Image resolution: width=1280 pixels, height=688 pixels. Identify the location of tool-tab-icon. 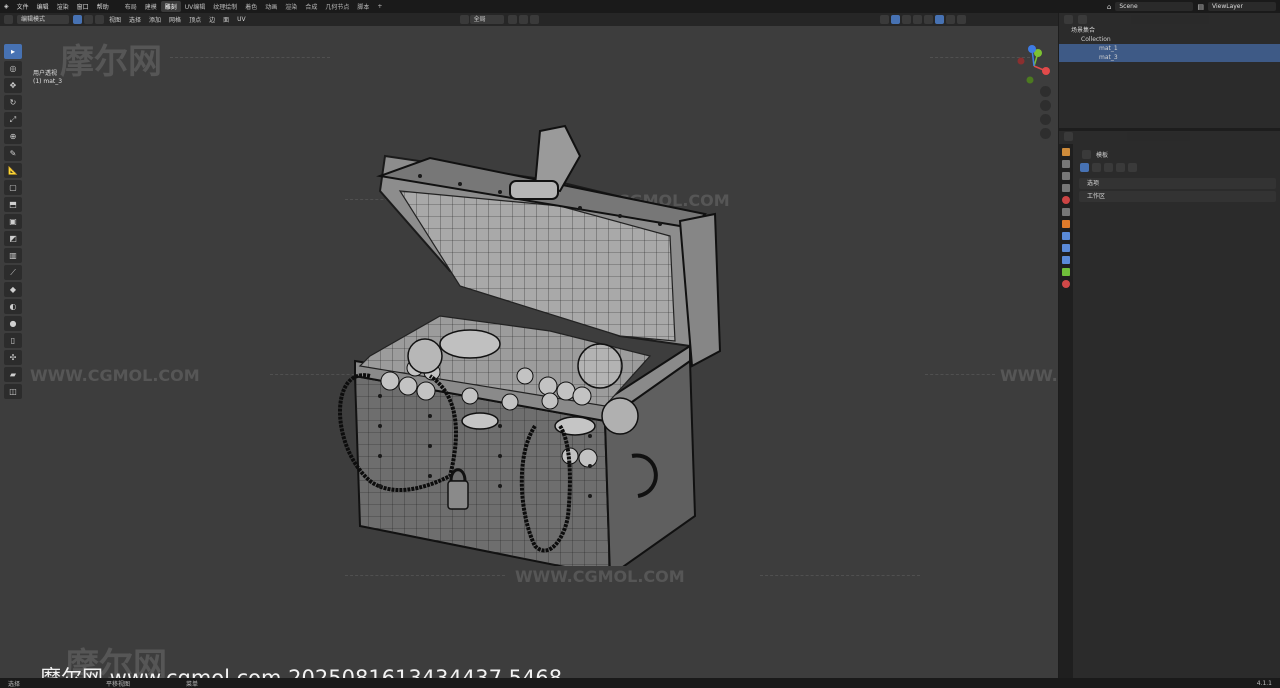
(1066, 152).